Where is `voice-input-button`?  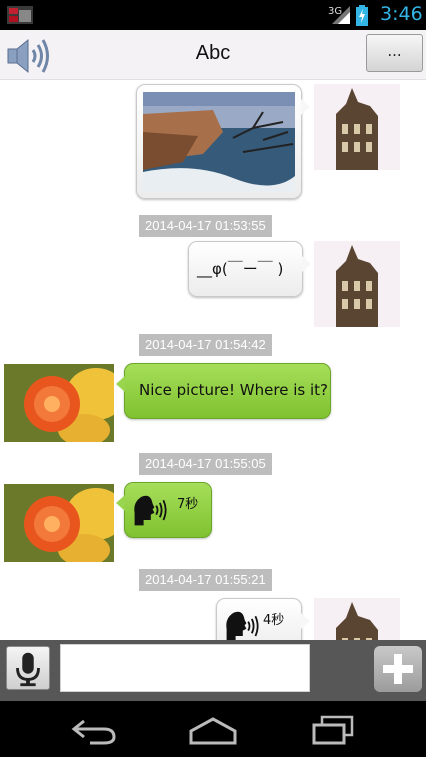
voice-input-button is located at coordinates (28, 668).